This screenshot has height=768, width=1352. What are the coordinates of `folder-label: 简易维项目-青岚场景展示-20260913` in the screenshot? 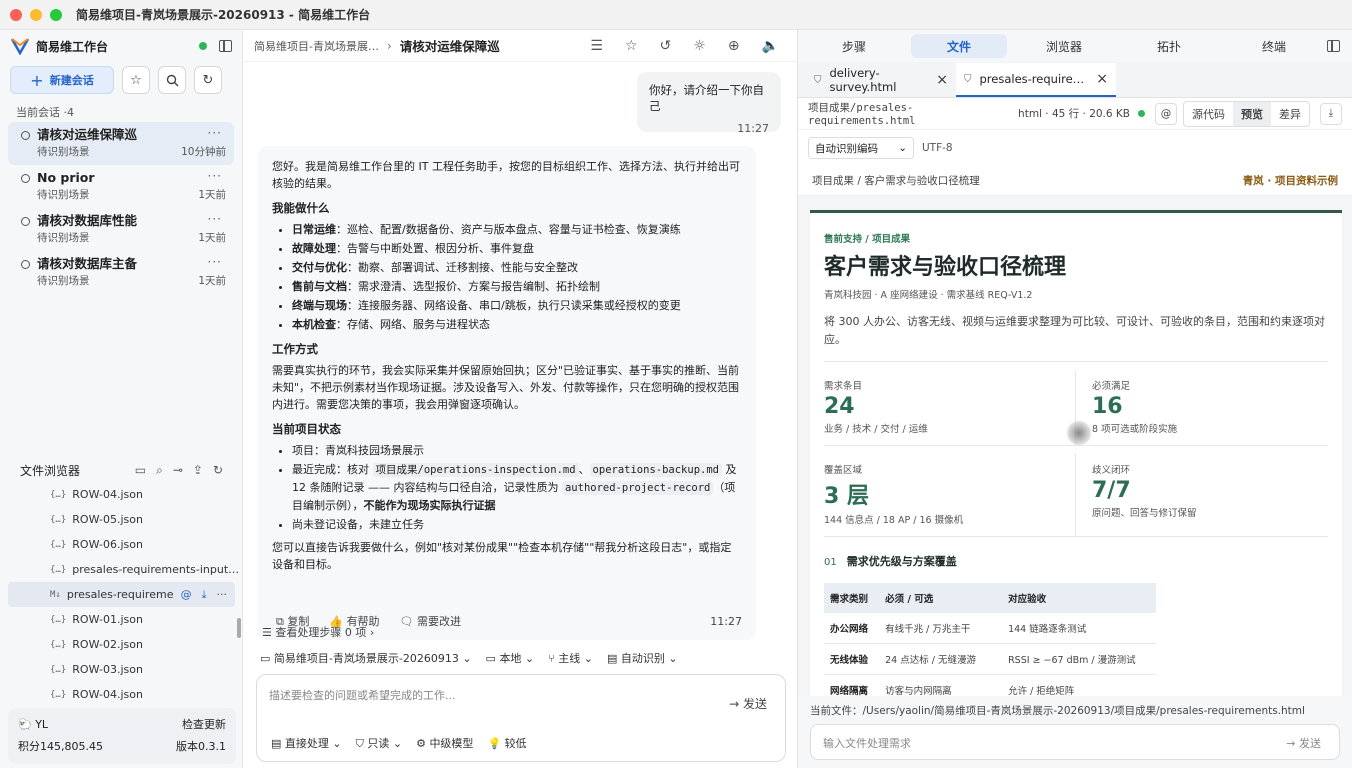 It's located at (366, 658).